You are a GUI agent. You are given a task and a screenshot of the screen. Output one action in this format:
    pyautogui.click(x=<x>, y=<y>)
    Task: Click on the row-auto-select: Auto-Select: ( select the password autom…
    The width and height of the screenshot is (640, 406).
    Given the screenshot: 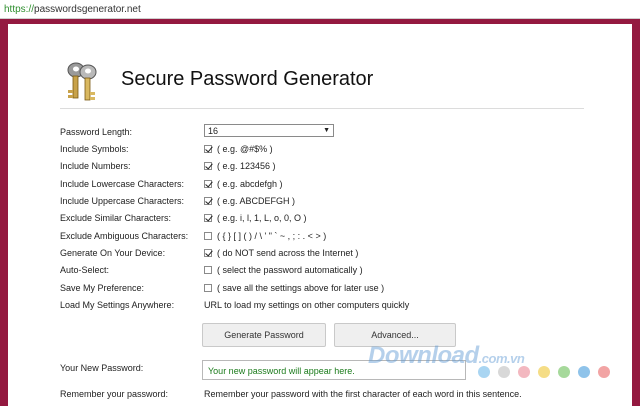 What is the action you would take?
    pyautogui.click(x=320, y=270)
    